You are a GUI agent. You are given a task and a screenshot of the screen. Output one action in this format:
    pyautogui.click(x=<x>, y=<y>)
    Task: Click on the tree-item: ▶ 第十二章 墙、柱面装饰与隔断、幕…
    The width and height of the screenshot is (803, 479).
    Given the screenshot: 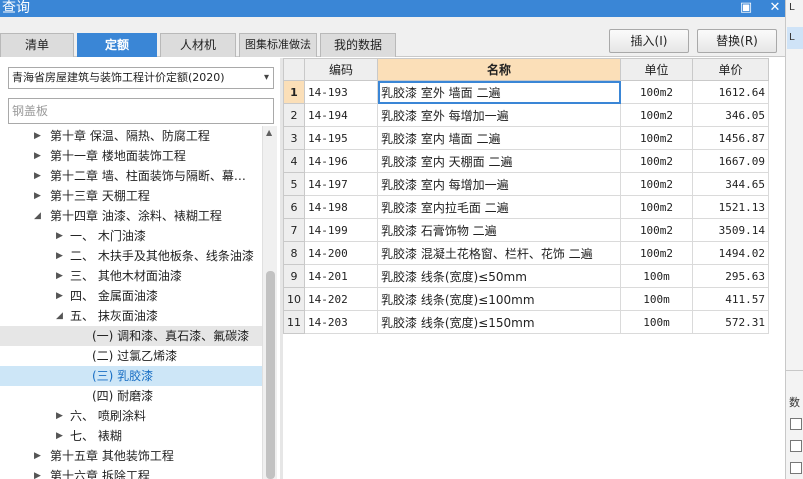 What is the action you would take?
    pyautogui.click(x=131, y=176)
    